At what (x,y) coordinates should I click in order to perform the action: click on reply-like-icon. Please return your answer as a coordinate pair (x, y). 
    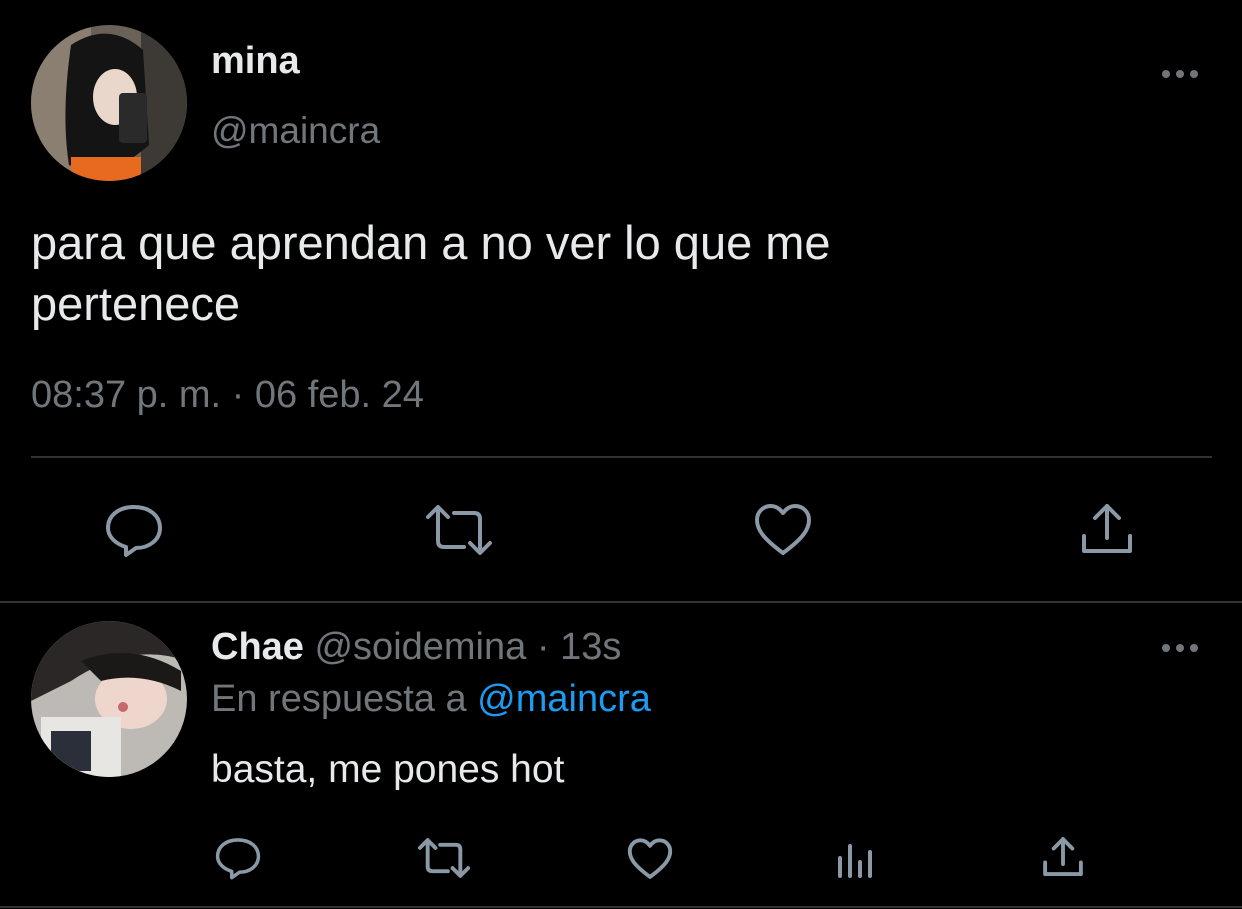
    Looking at the image, I should click on (650, 859).